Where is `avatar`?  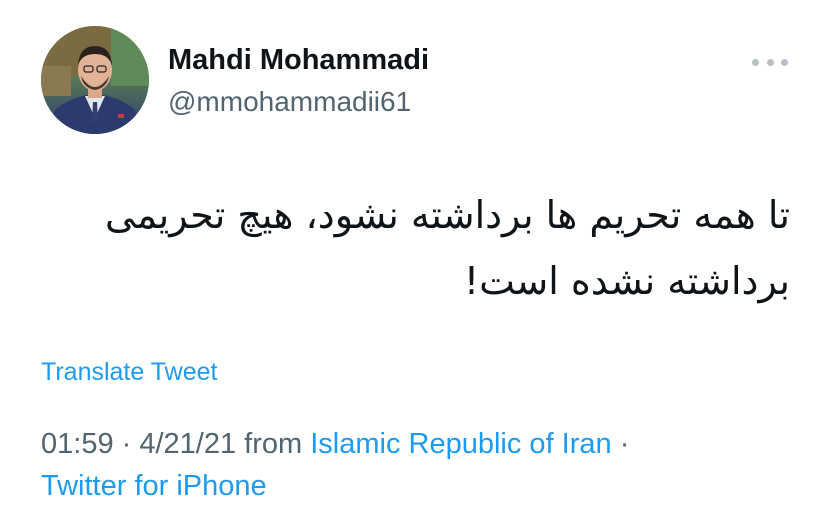 avatar is located at coordinates (95, 80).